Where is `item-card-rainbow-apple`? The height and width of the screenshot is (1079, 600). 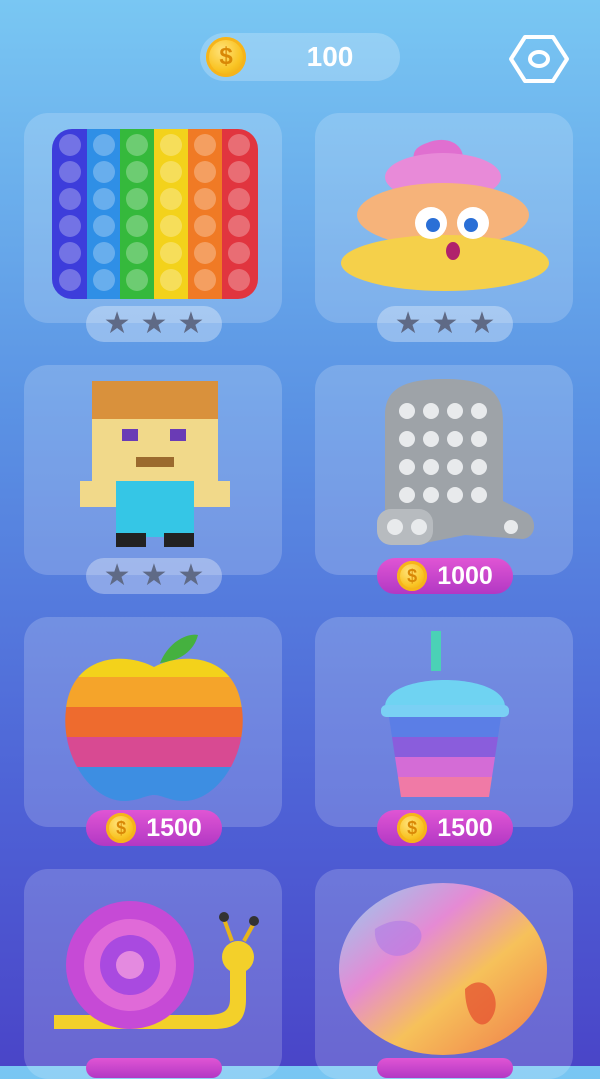
item-card-rainbow-apple is located at coordinates (153, 722).